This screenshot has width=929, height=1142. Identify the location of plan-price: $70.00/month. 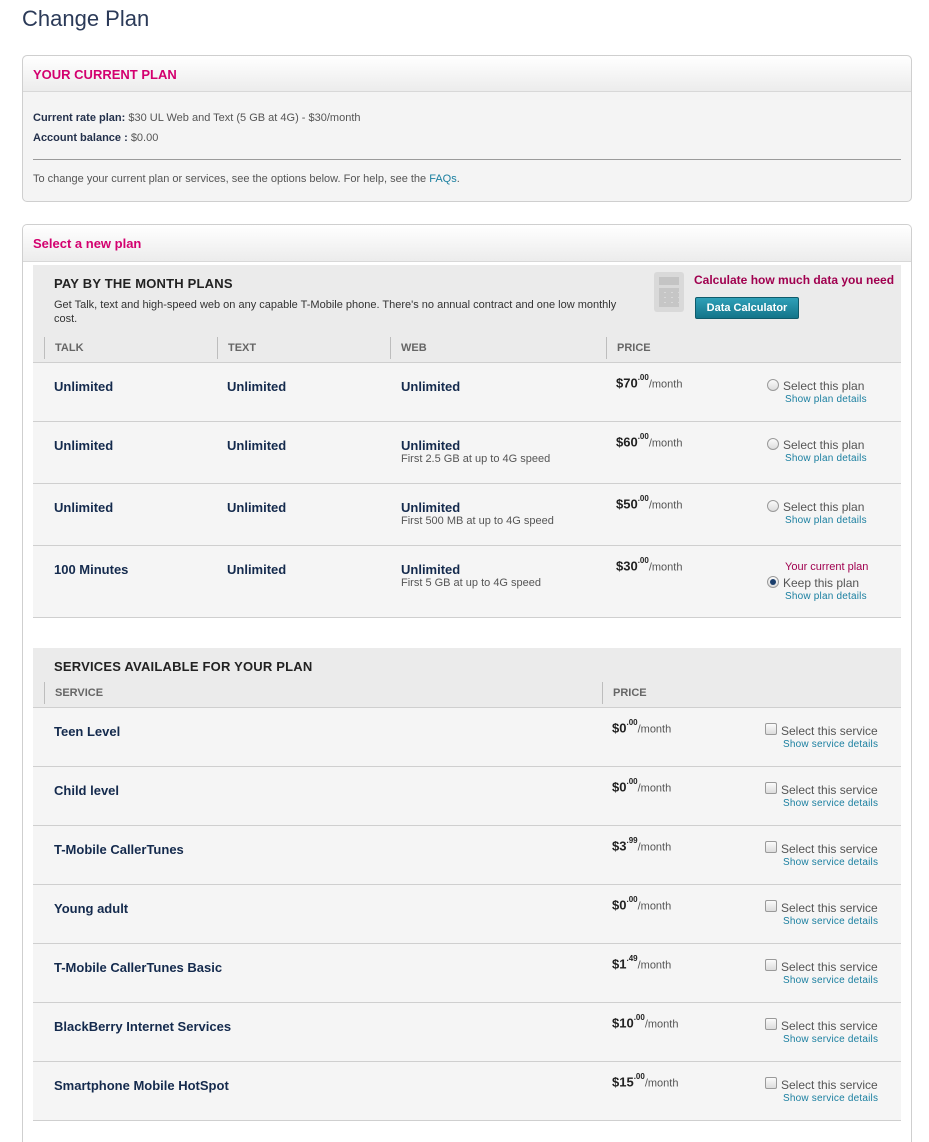
(649, 381).